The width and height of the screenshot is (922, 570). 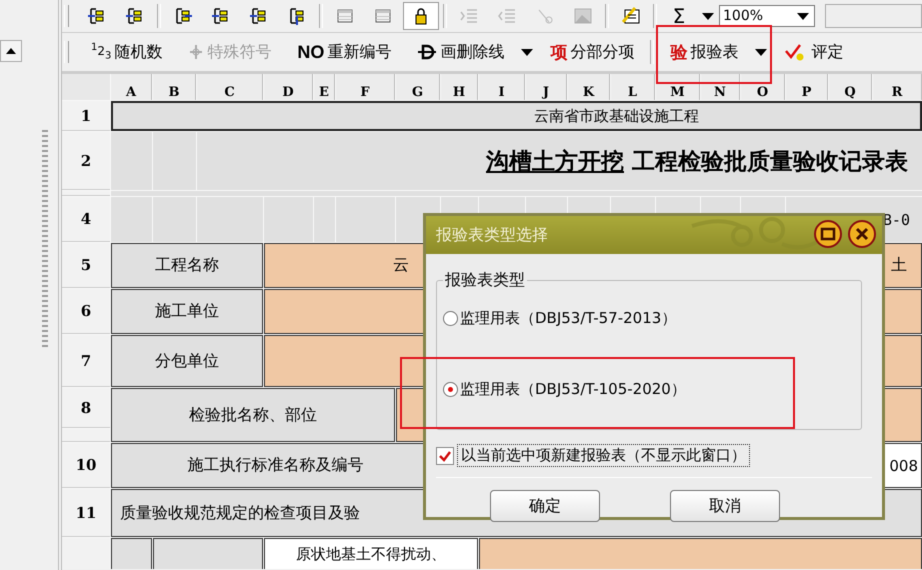 What do you see at coordinates (324, 87) in the screenshot?
I see `column-header: E` at bounding box center [324, 87].